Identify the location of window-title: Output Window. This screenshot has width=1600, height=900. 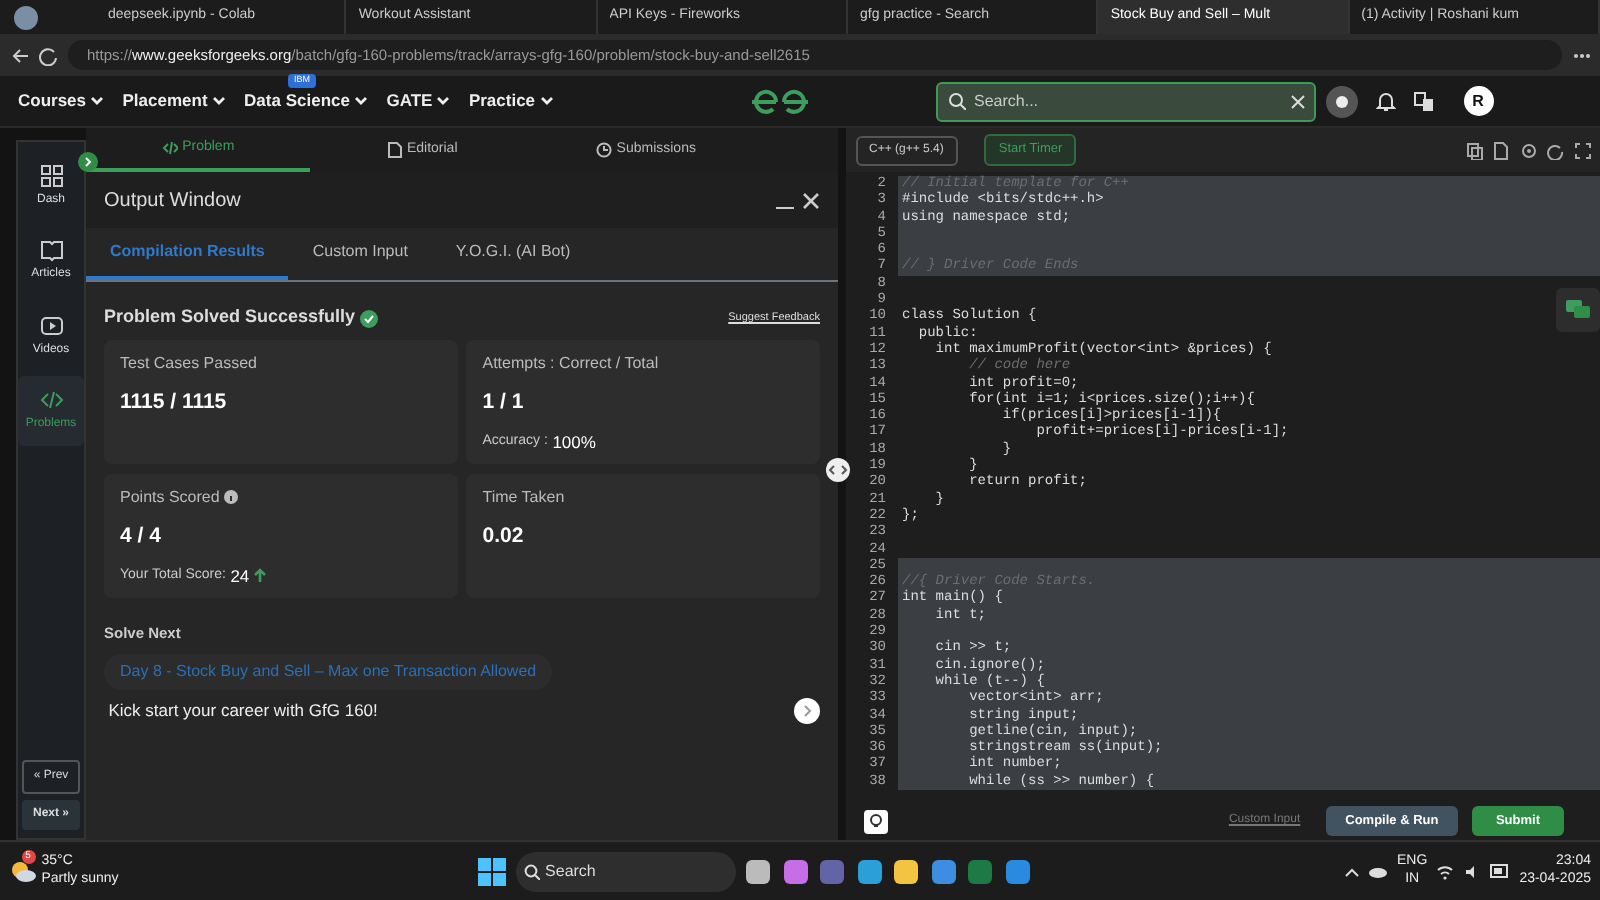
(172, 201).